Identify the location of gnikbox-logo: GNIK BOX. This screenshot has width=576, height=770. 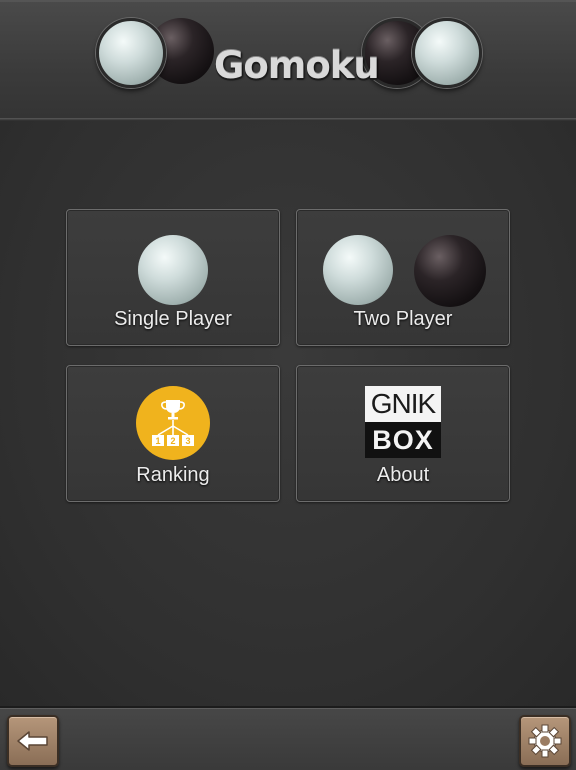
(403, 422).